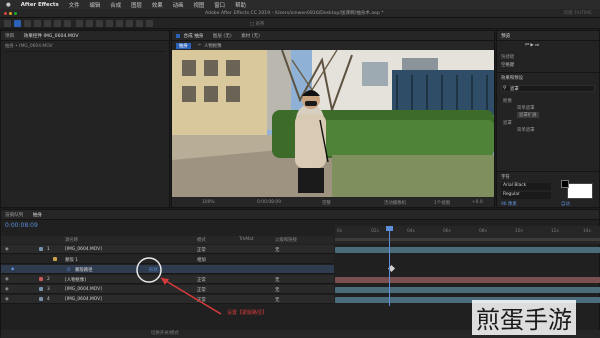 This screenshot has width=600, height=338. Describe the element at coordinates (67, 23) in the screenshot. I see `pan-behind-tool-icon` at that location.